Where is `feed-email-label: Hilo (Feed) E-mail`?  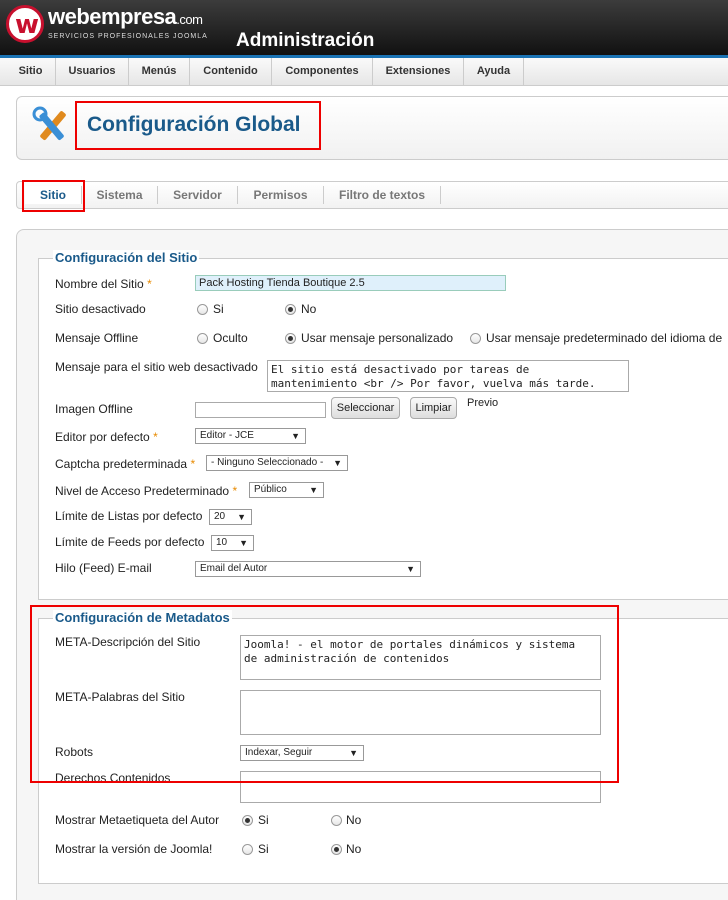 feed-email-label: Hilo (Feed) E-mail is located at coordinates (103, 568).